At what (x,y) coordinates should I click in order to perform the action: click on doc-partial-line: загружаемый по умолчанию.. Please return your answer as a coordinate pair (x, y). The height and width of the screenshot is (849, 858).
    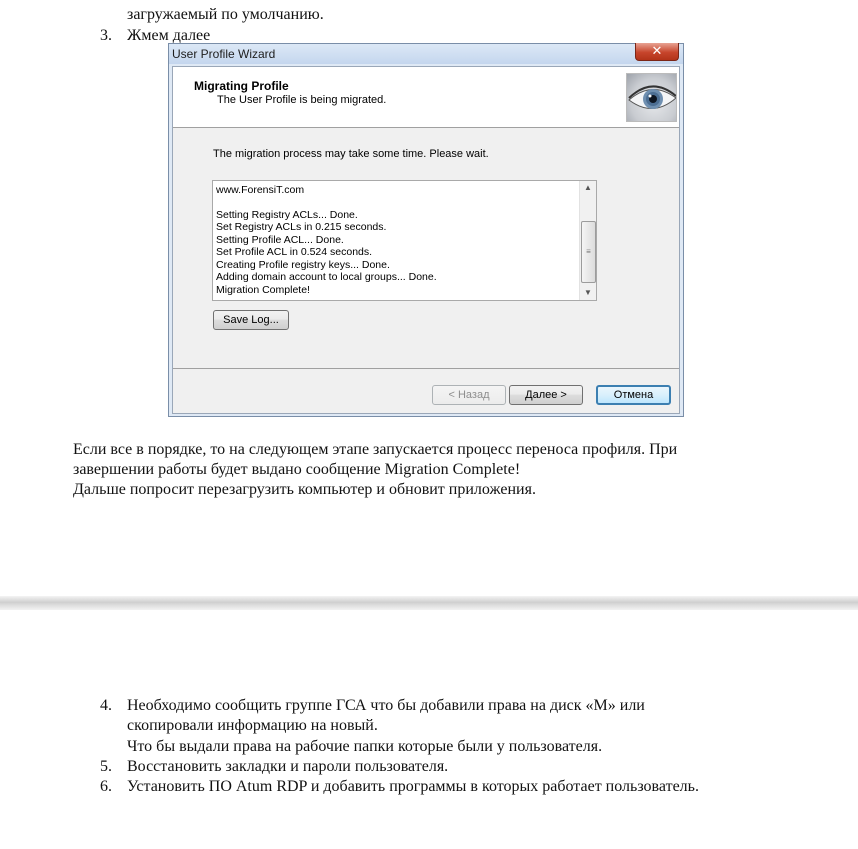
    Looking at the image, I should click on (225, 14).